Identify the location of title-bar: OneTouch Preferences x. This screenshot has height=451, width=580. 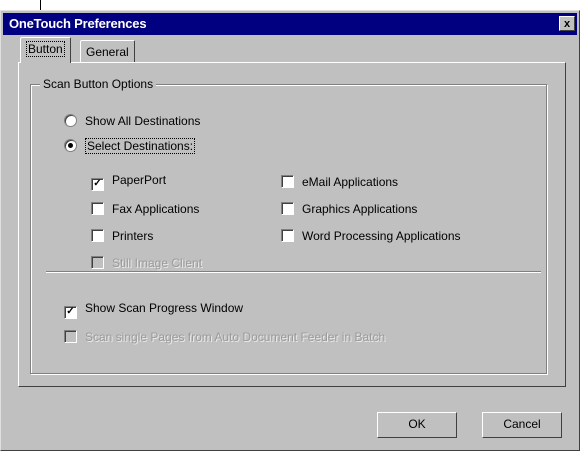
(290, 24).